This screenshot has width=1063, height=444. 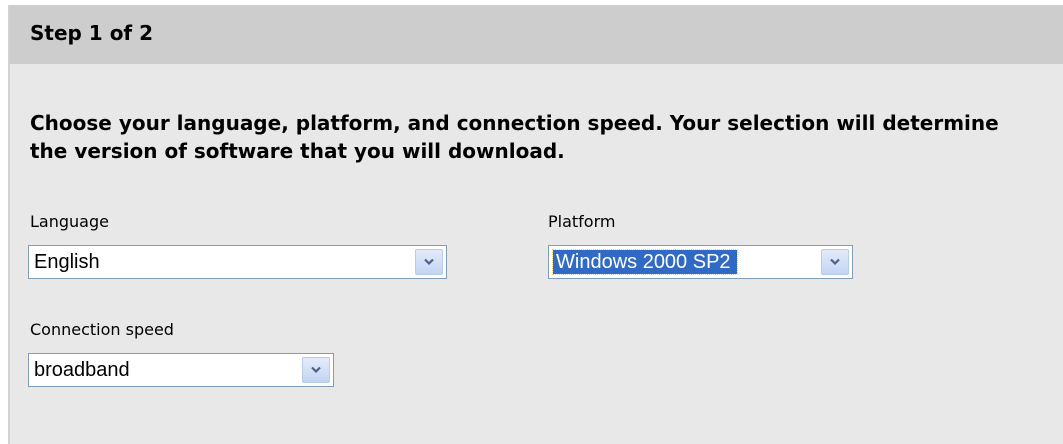 What do you see at coordinates (536, 34) in the screenshot?
I see `panel-header: Step 1 of 2` at bounding box center [536, 34].